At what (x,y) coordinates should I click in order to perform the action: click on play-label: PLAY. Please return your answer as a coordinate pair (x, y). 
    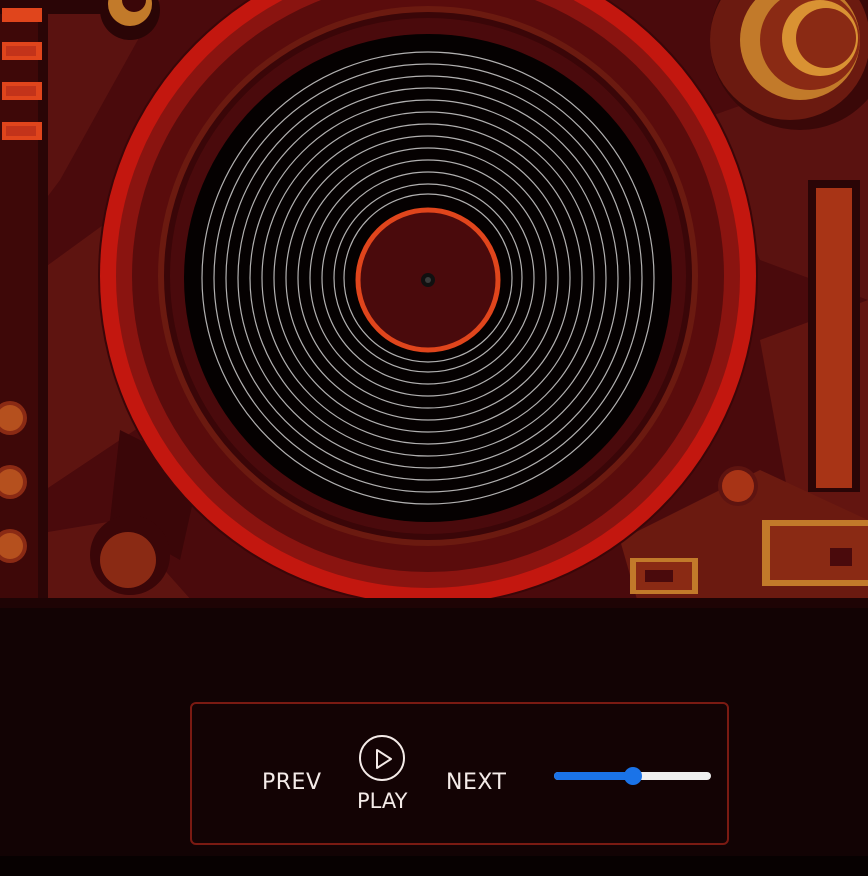
    Looking at the image, I should click on (382, 801).